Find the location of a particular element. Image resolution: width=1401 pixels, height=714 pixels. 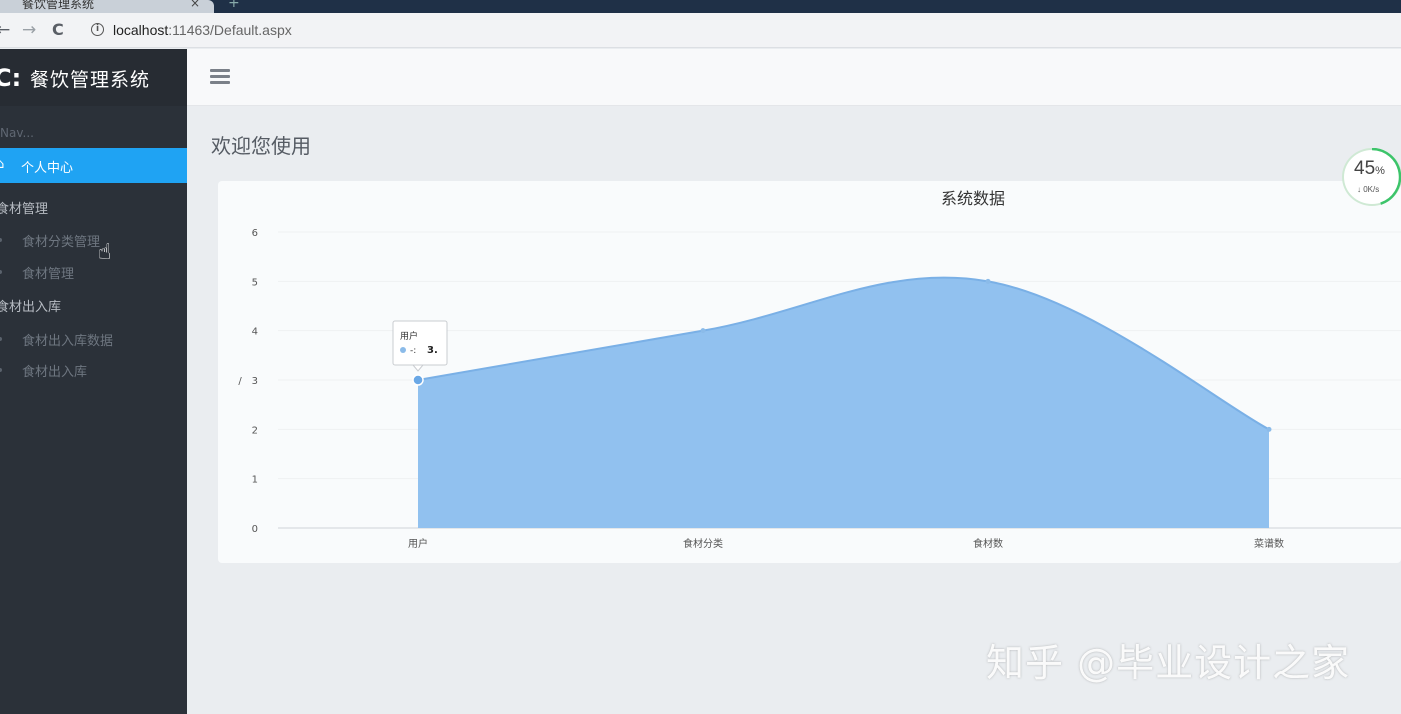

x-tick-label: 食材数 is located at coordinates (988, 543).